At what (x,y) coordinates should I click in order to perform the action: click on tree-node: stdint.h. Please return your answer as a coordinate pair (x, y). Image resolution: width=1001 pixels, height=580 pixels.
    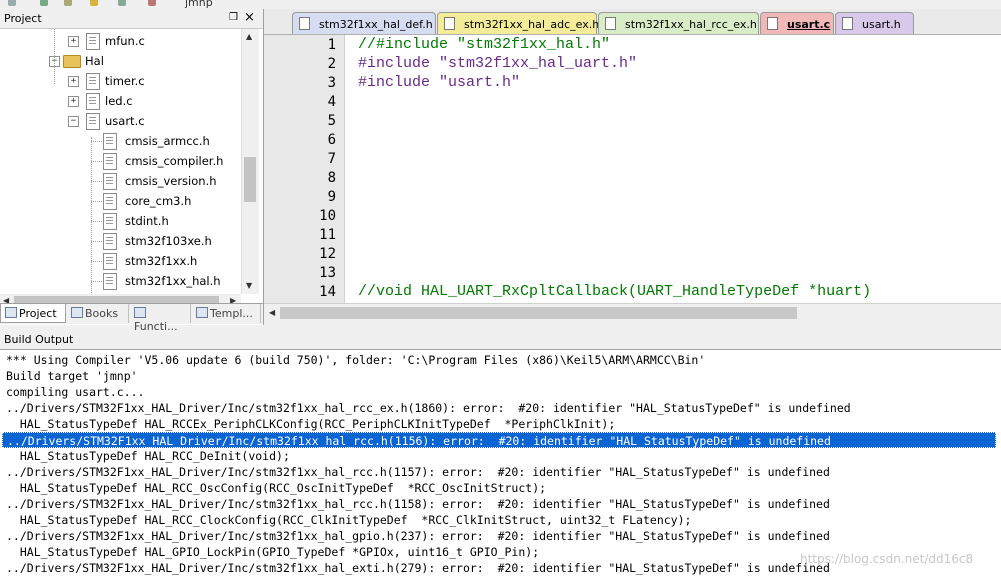
    Looking at the image, I should click on (120, 221).